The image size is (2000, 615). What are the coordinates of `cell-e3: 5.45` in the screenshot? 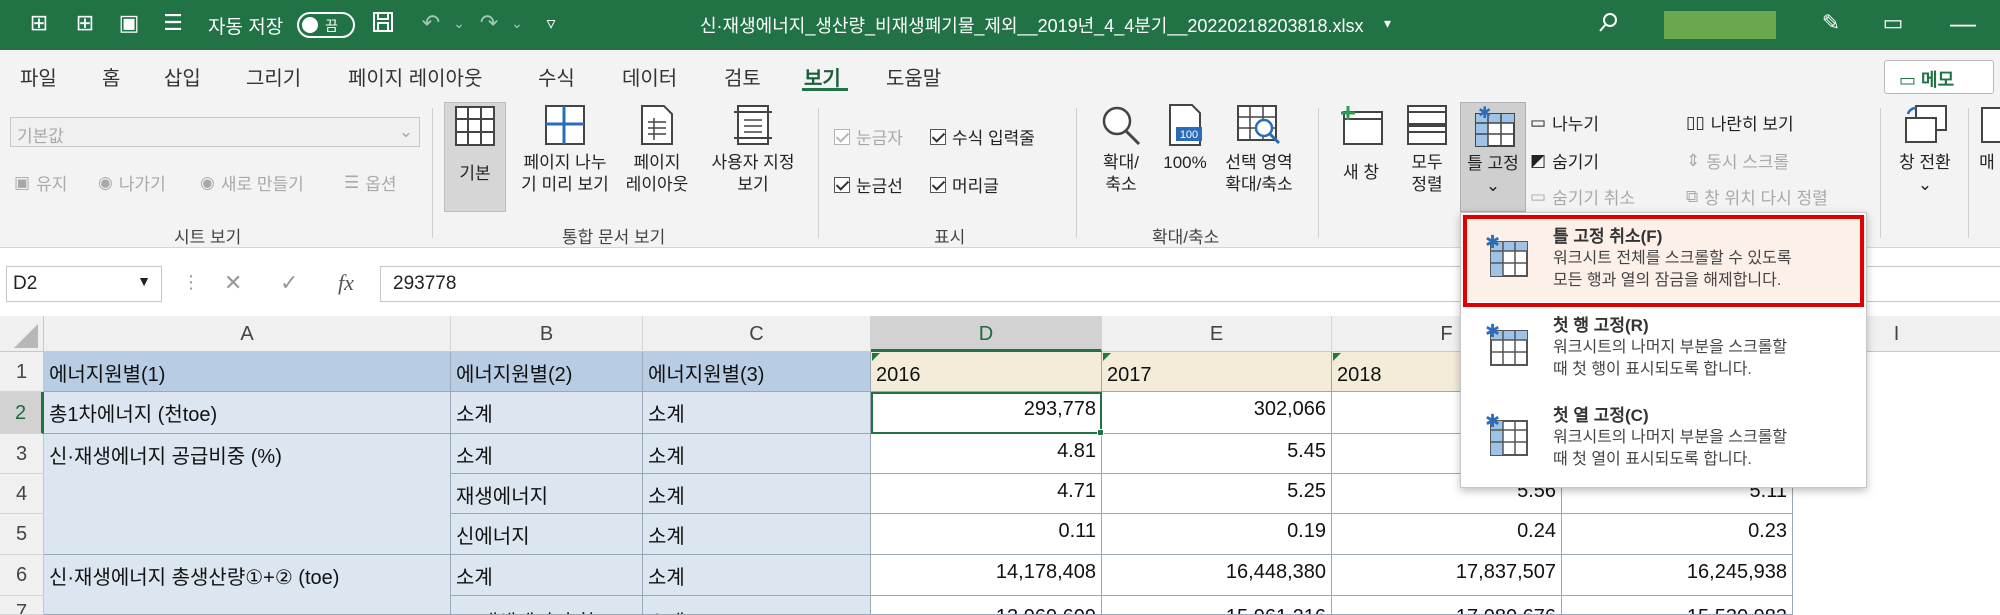 It's located at (1217, 454).